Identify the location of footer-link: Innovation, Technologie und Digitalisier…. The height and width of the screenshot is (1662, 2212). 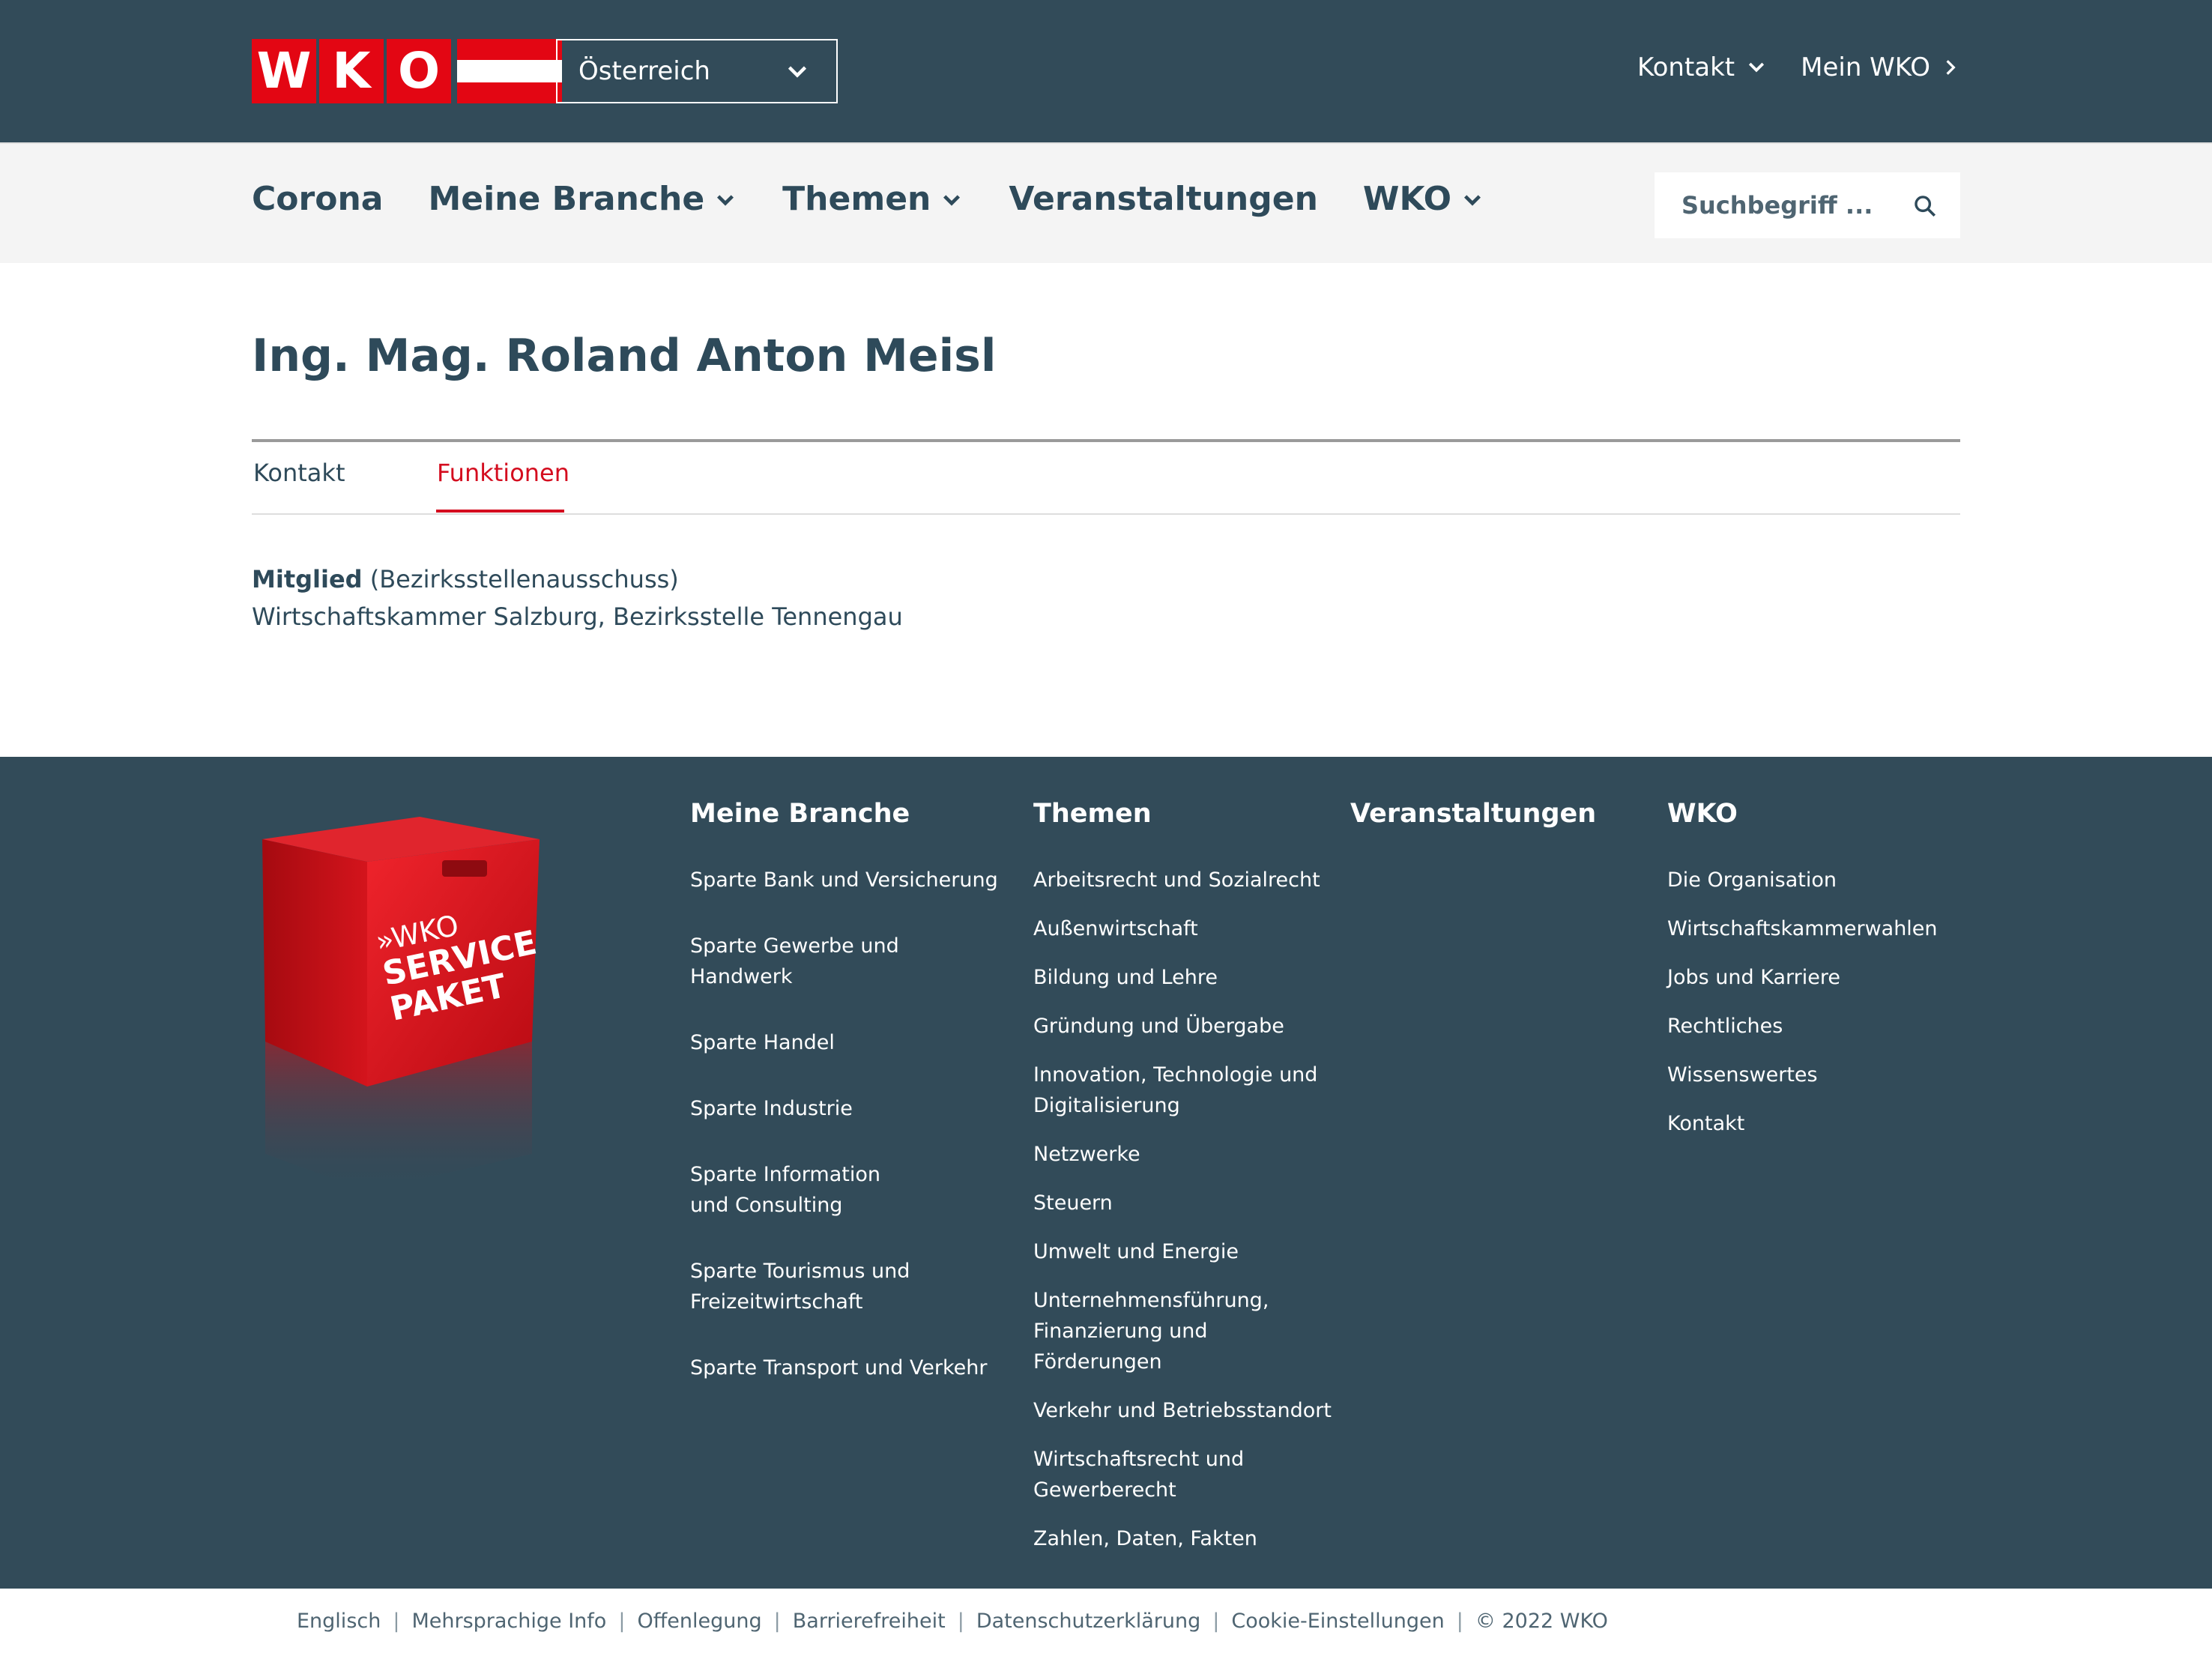
(1176, 1090).